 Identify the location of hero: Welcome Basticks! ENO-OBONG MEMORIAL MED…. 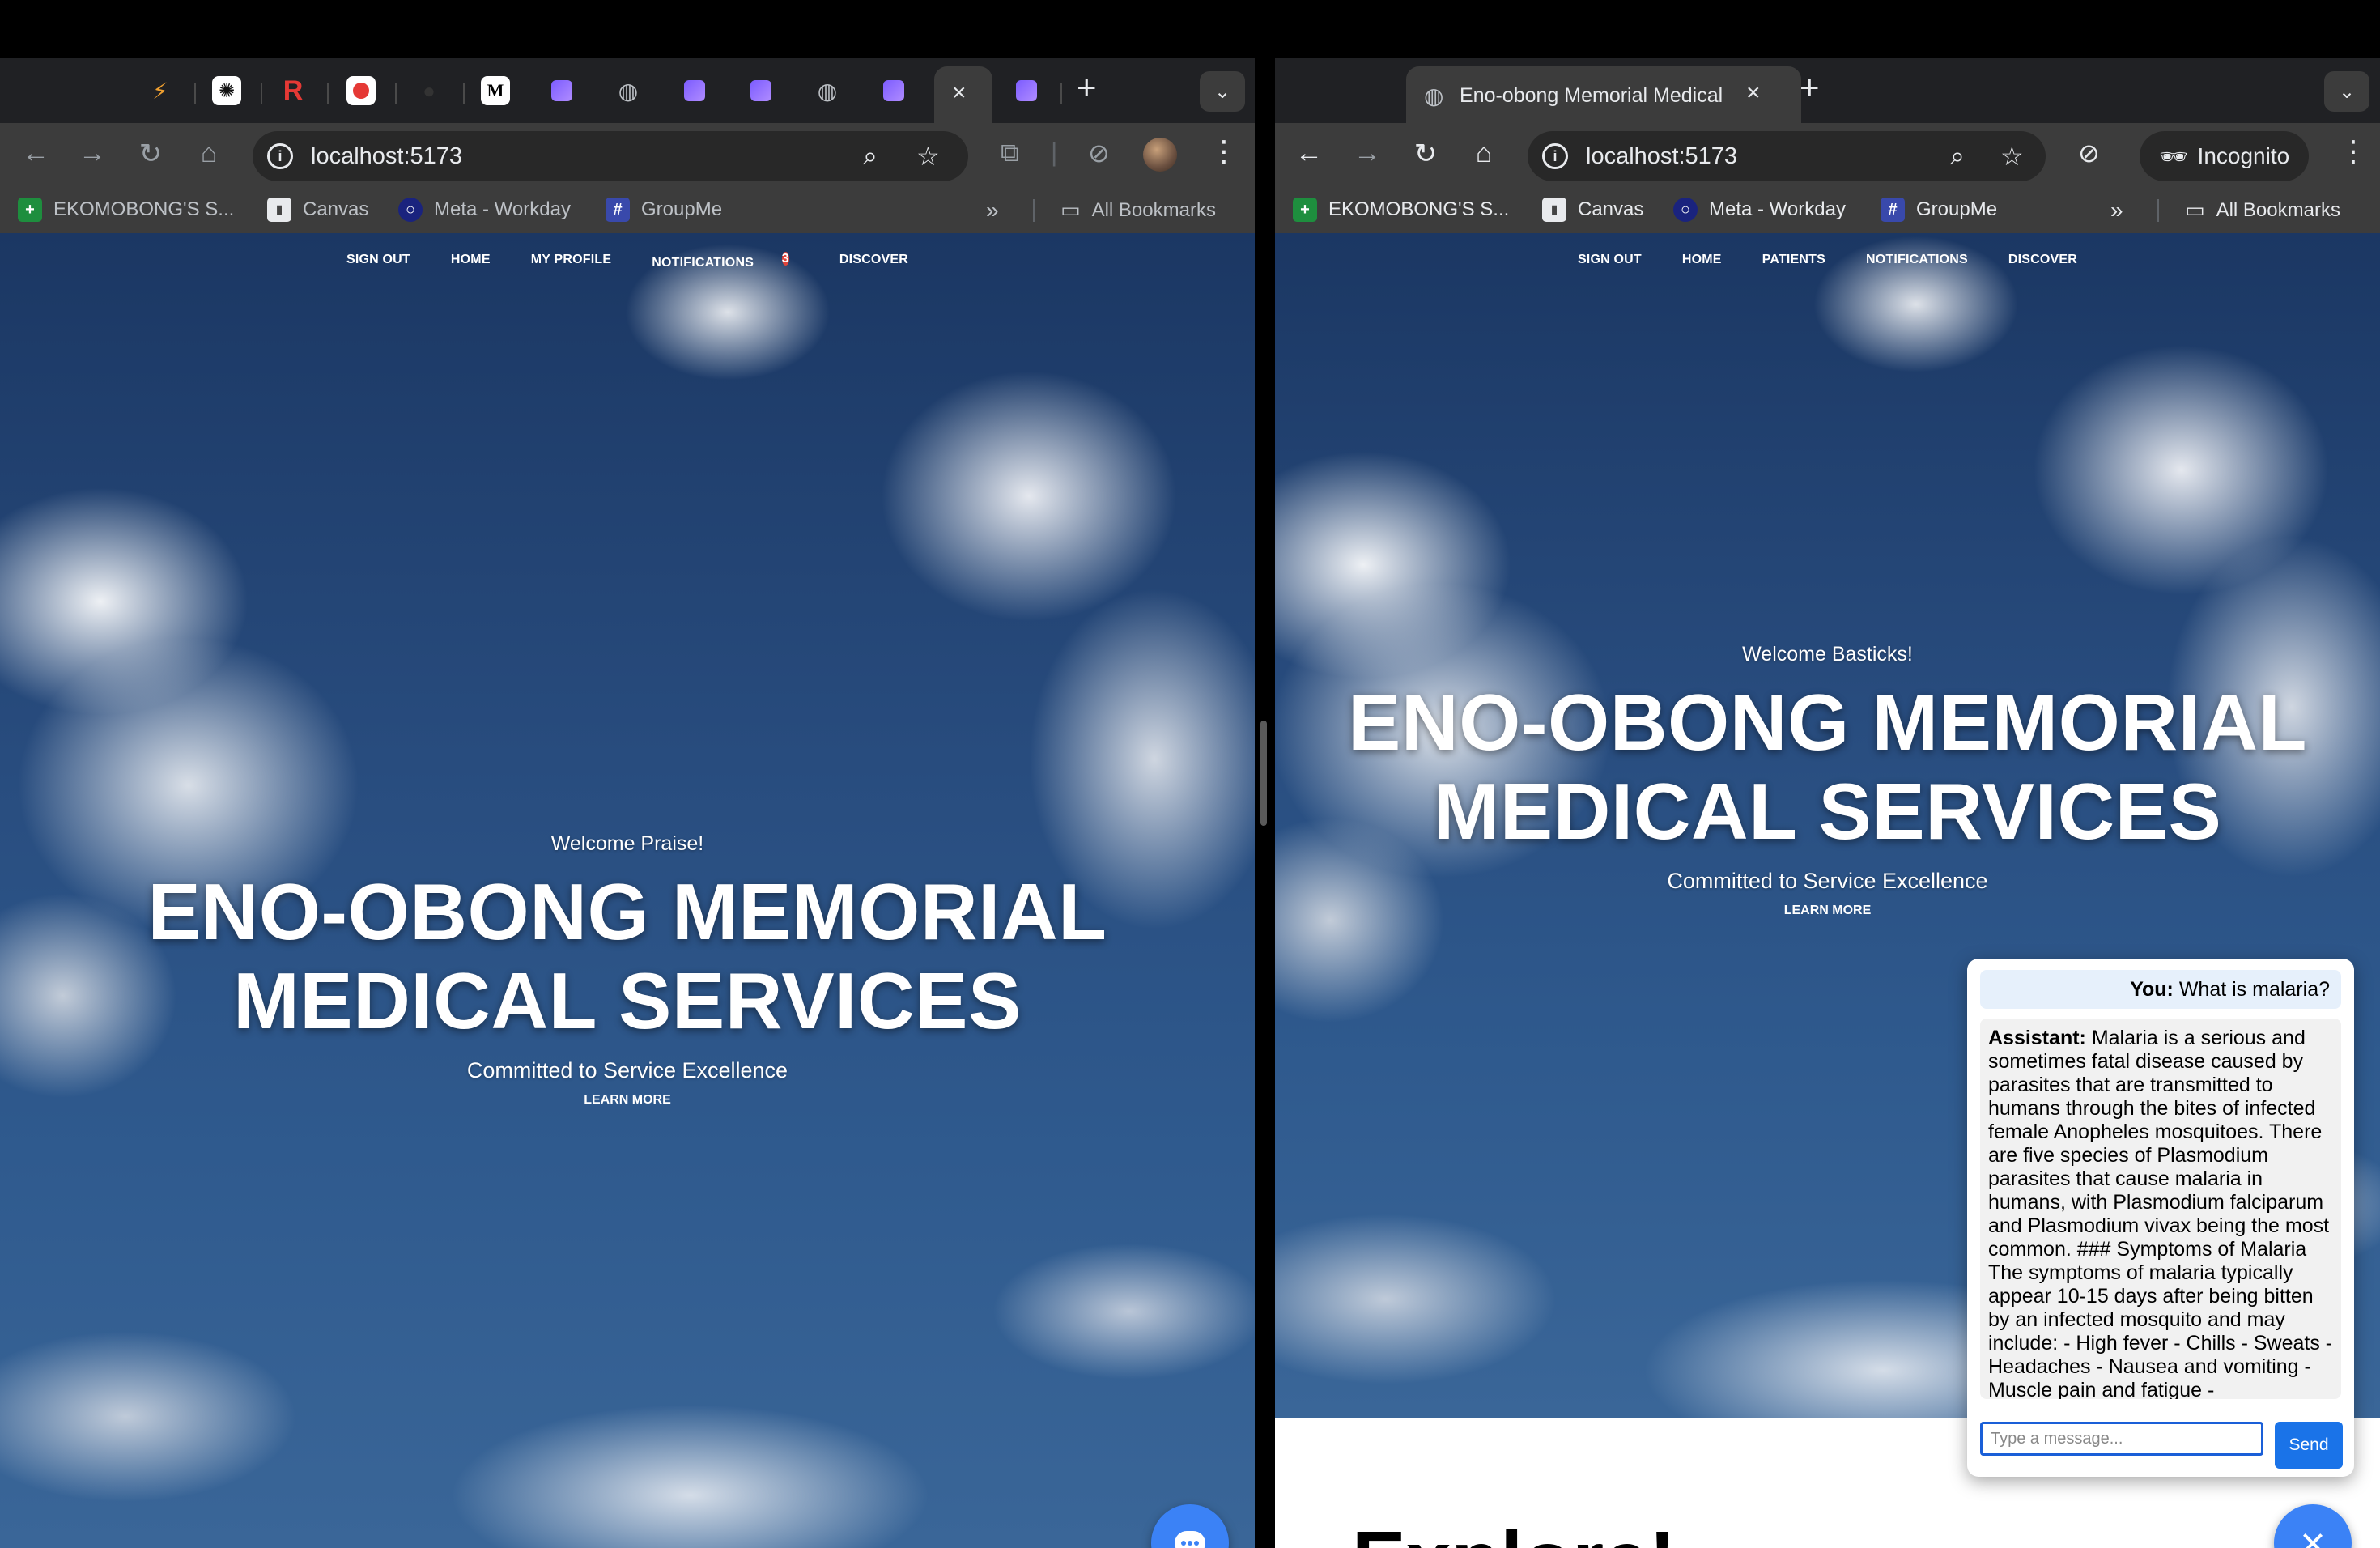
(1827, 780).